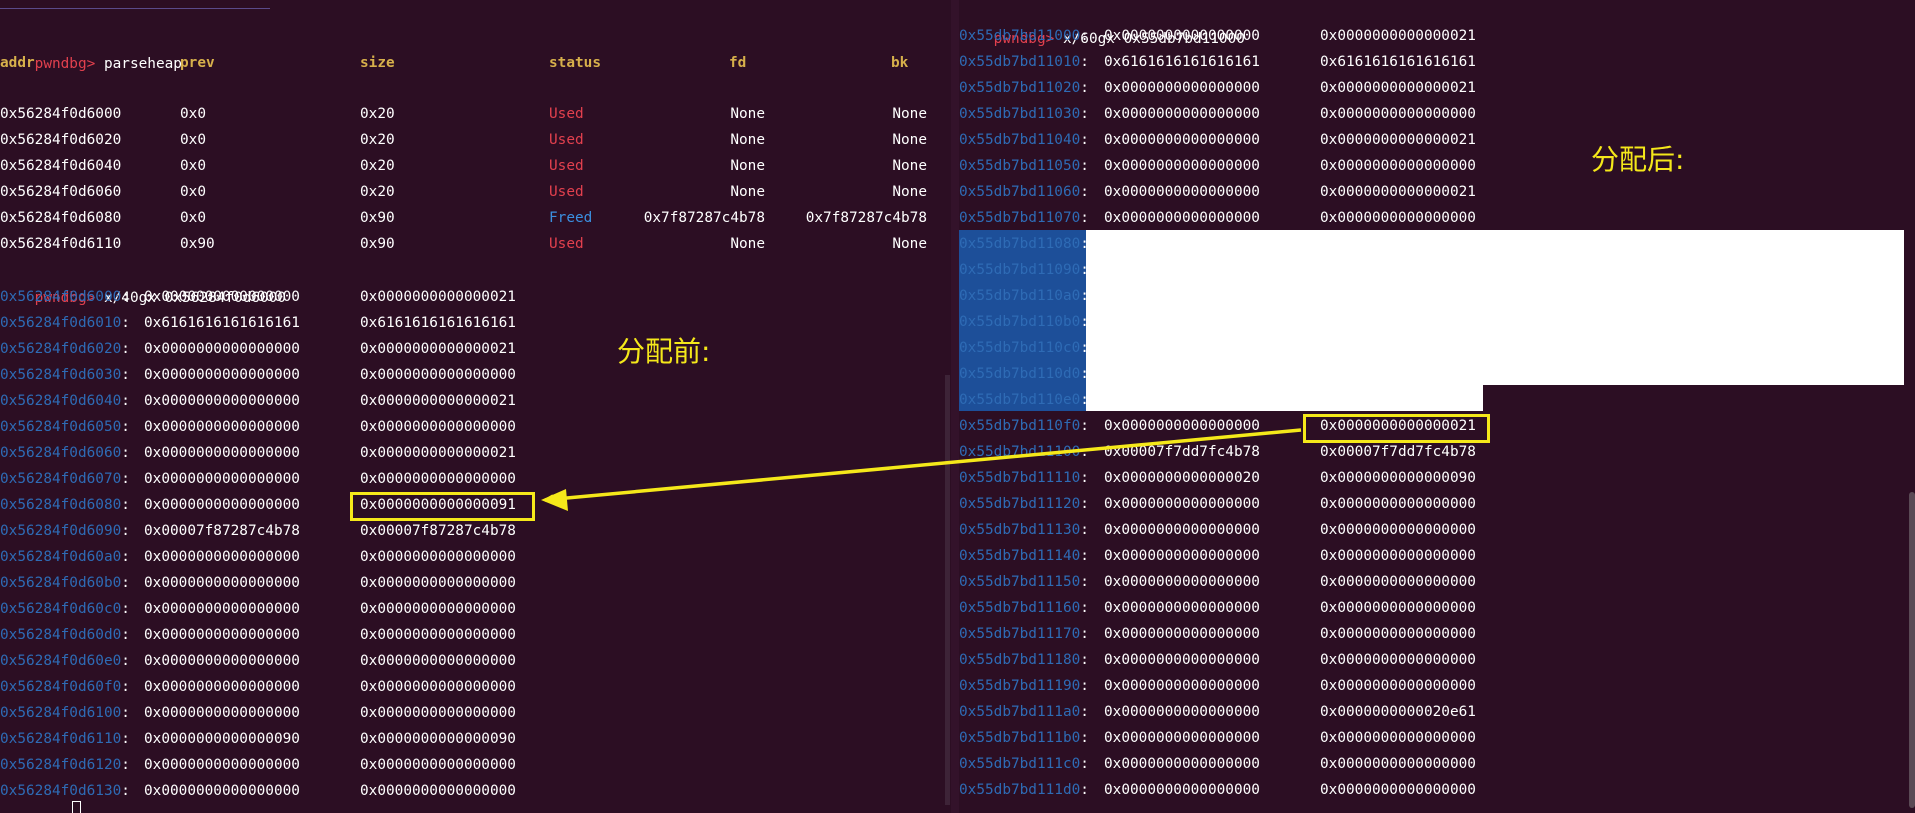 The image size is (1915, 813). What do you see at coordinates (1024, 426) in the screenshot?
I see `dump-address: 0x55db7bd110f0:` at bounding box center [1024, 426].